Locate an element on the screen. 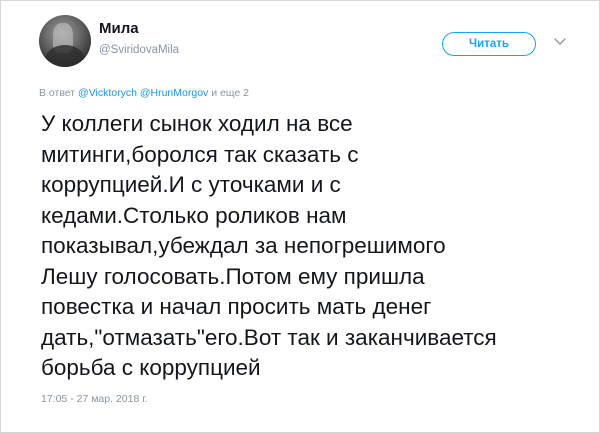  author-name: Мила is located at coordinates (119, 28).